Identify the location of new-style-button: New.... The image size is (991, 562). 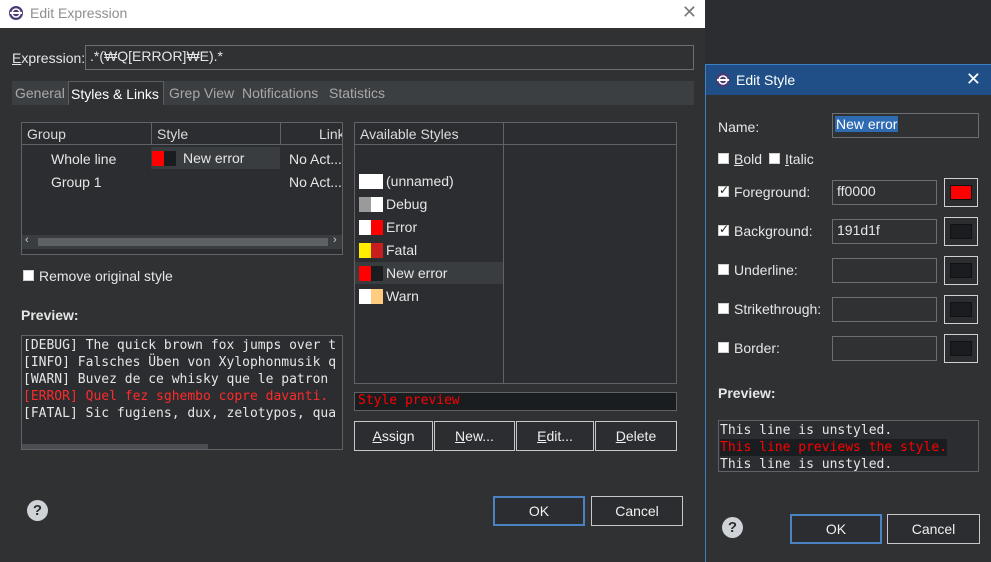
(474, 436).